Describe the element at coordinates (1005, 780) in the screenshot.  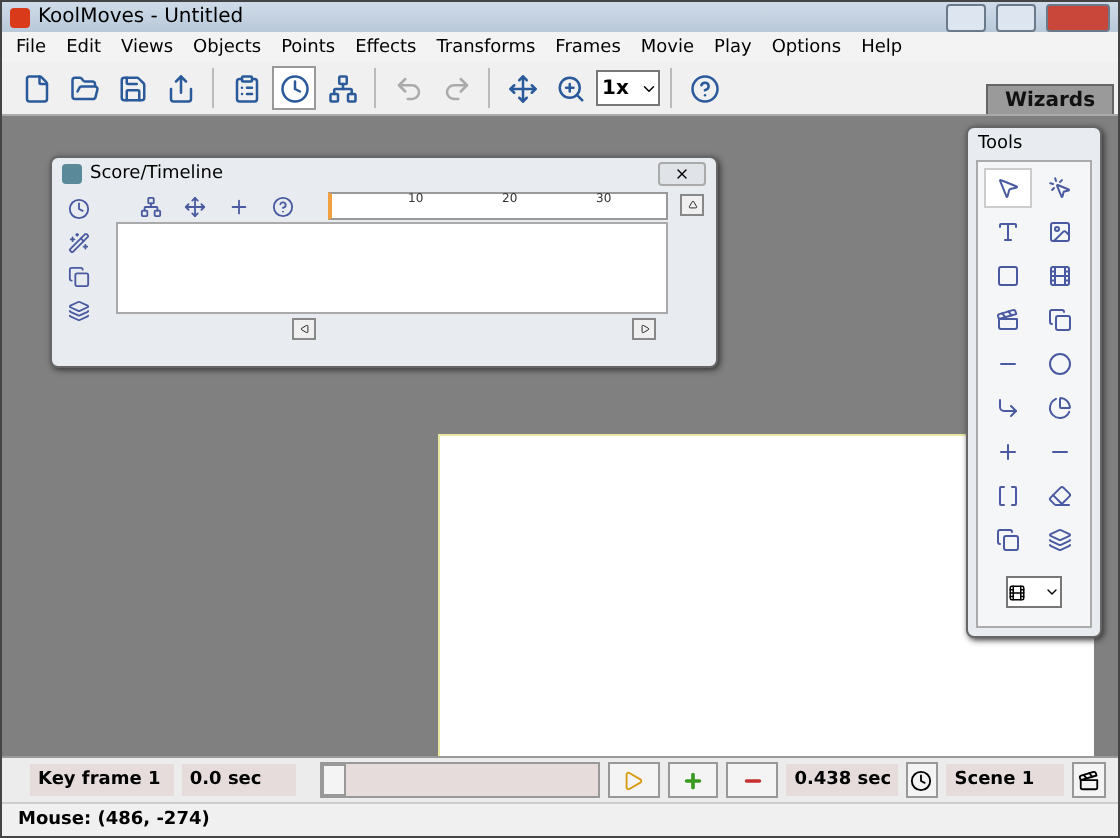
I see `scene-field: Scene 1` at that location.